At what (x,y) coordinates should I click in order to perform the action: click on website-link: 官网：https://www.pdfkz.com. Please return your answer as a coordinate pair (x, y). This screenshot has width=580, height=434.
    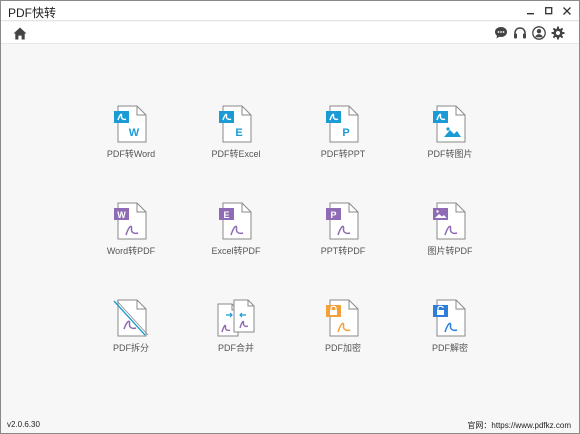
    Looking at the image, I should click on (519, 425).